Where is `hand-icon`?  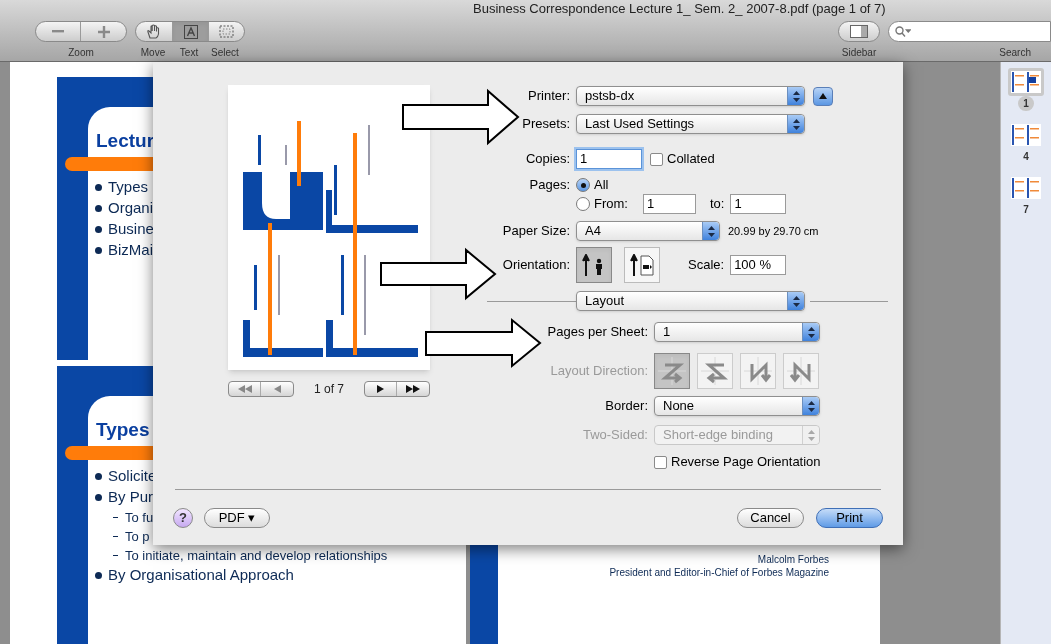 hand-icon is located at coordinates (154, 31).